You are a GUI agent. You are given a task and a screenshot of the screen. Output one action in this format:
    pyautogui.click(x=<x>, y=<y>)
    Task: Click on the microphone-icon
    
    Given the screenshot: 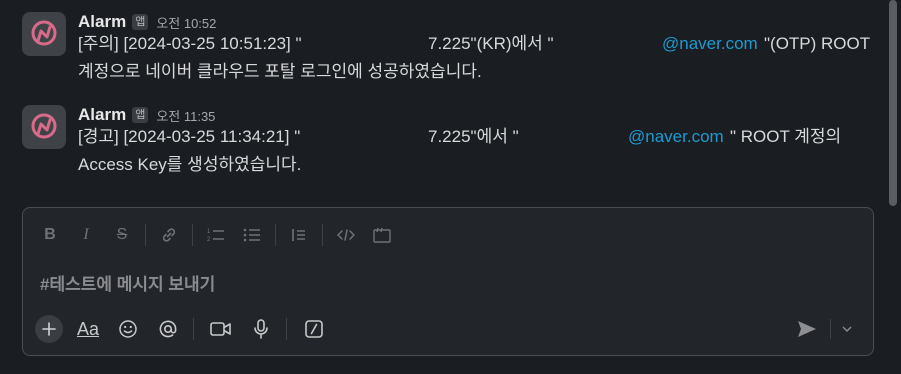 What is the action you would take?
    pyautogui.click(x=261, y=329)
    